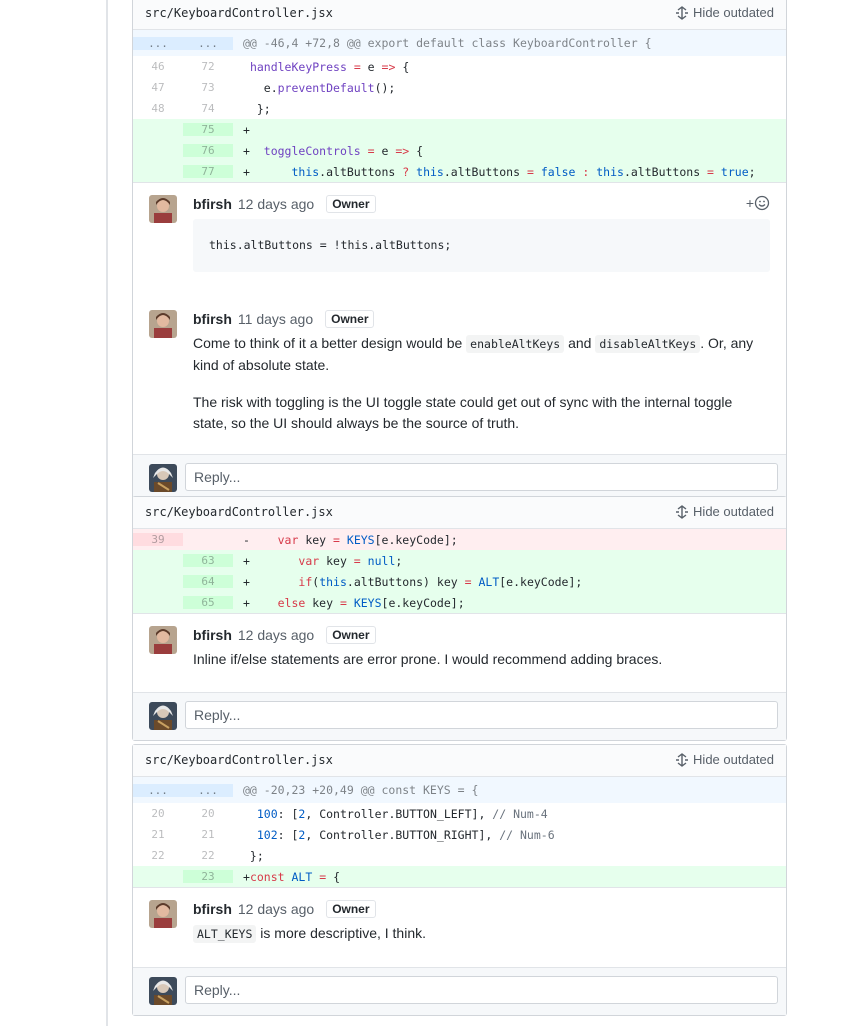 Image resolution: width=851 pixels, height=1026 pixels. What do you see at coordinates (329, 66) in the screenshot?
I see `line-content: handleKeyPress = e => {` at bounding box center [329, 66].